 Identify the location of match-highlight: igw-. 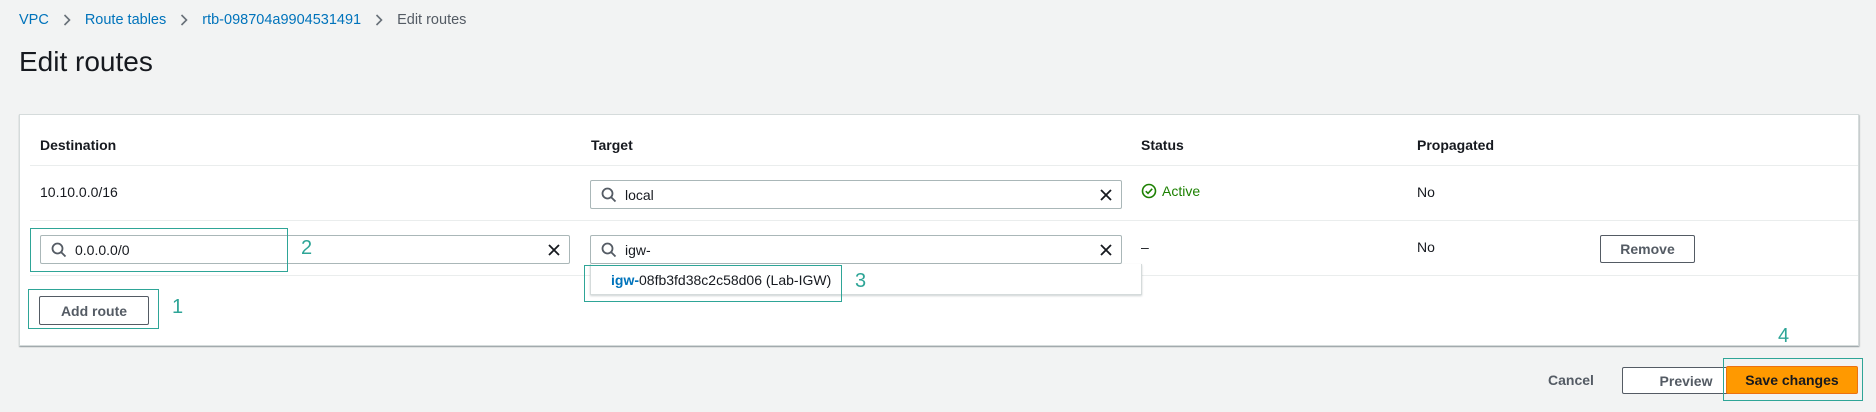
(625, 280).